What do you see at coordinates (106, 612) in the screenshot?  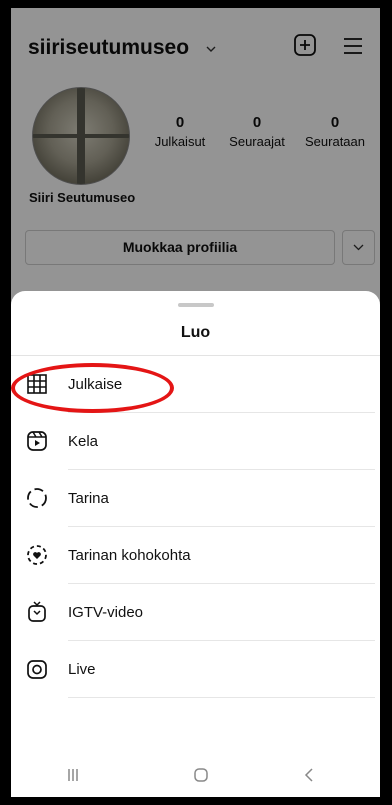 I see `menu-item-label: IGTV-video` at bounding box center [106, 612].